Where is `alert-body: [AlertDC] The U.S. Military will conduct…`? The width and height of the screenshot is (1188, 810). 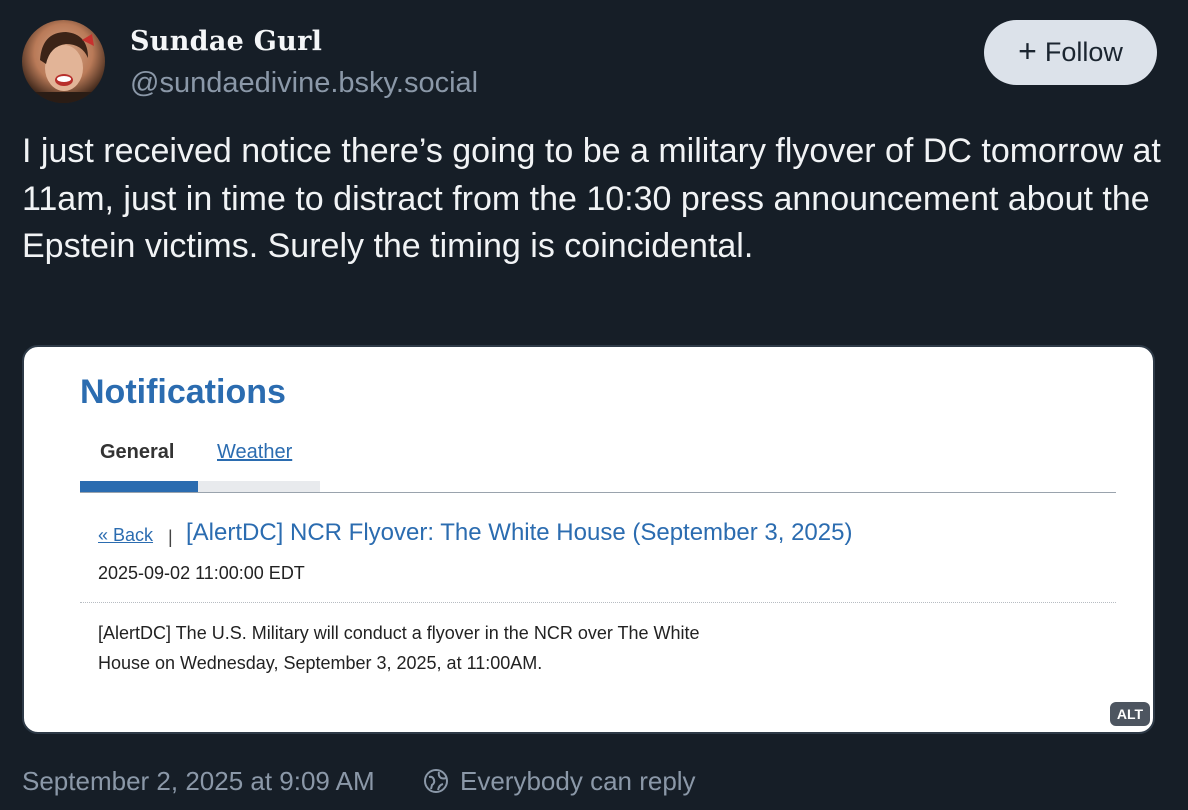
alert-body: [AlertDC] The U.S. Military will conduct… is located at coordinates (448, 648).